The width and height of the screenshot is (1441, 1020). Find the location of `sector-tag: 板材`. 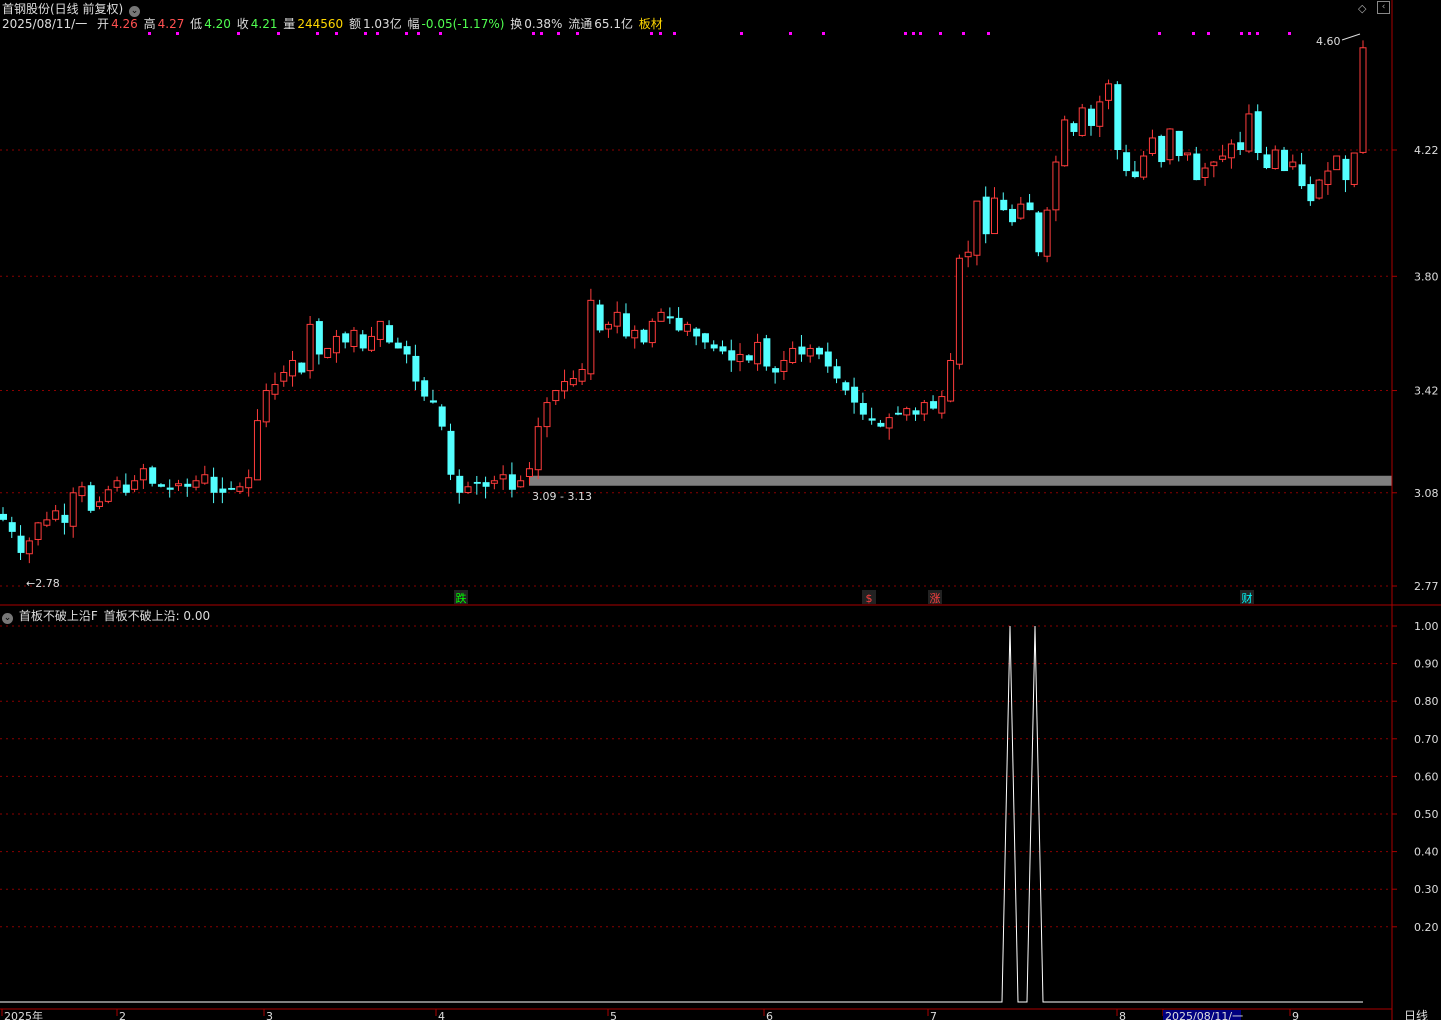

sector-tag: 板材 is located at coordinates (651, 24).